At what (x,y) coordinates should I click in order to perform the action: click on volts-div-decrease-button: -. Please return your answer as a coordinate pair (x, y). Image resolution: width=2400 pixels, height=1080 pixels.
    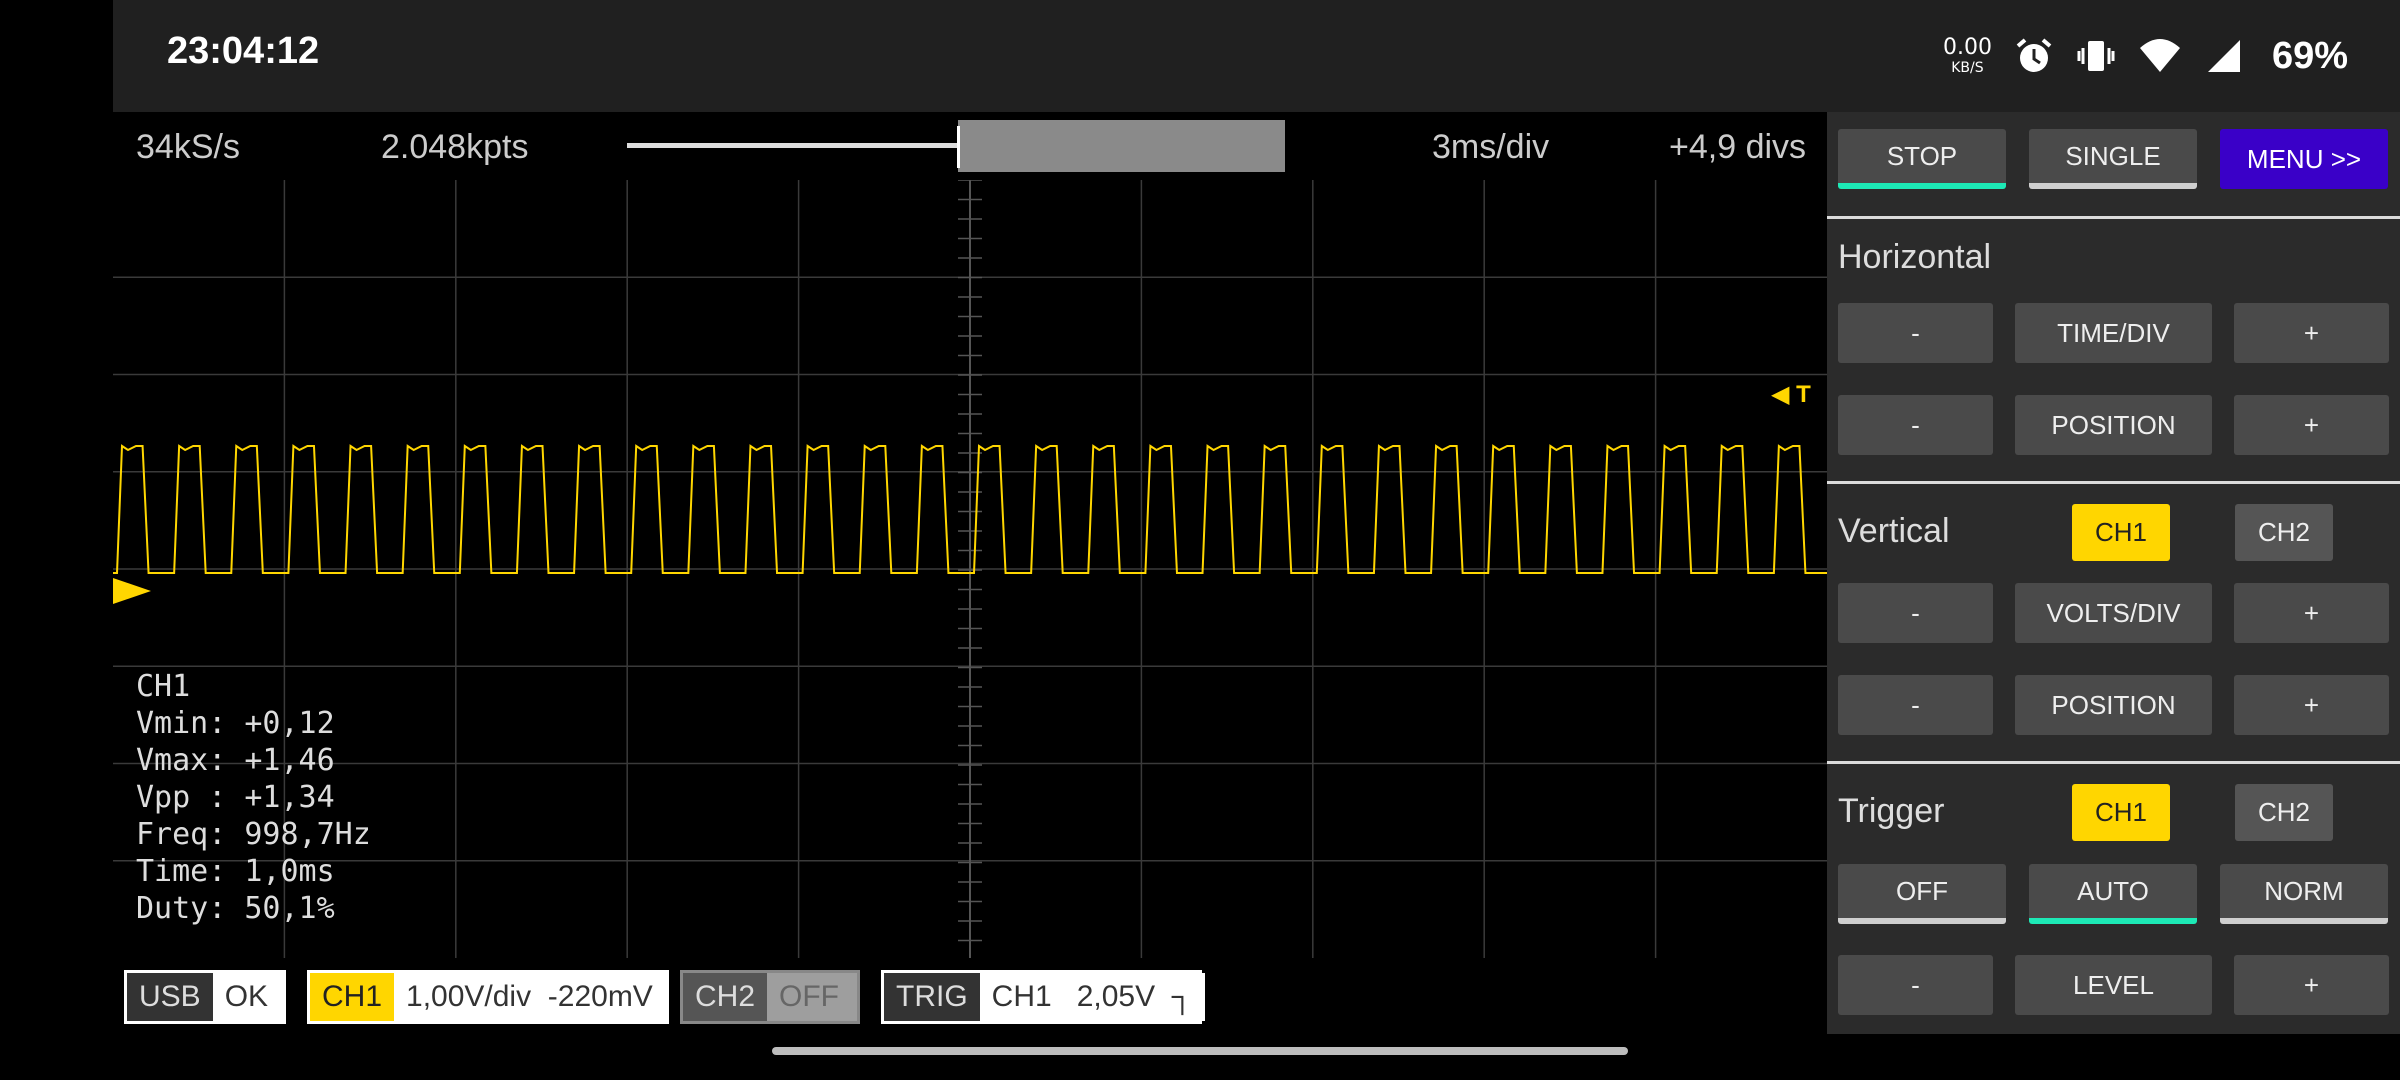
    Looking at the image, I should click on (1915, 613).